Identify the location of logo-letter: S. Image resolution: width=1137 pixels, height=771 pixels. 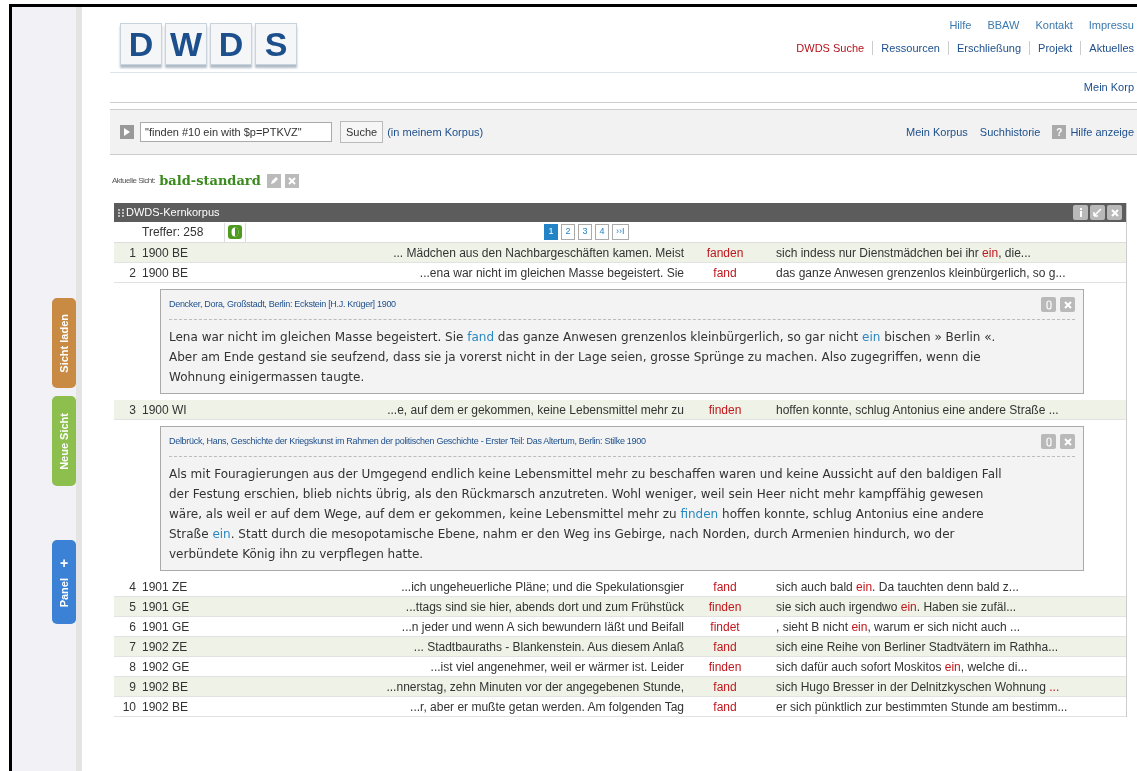
(276, 44).